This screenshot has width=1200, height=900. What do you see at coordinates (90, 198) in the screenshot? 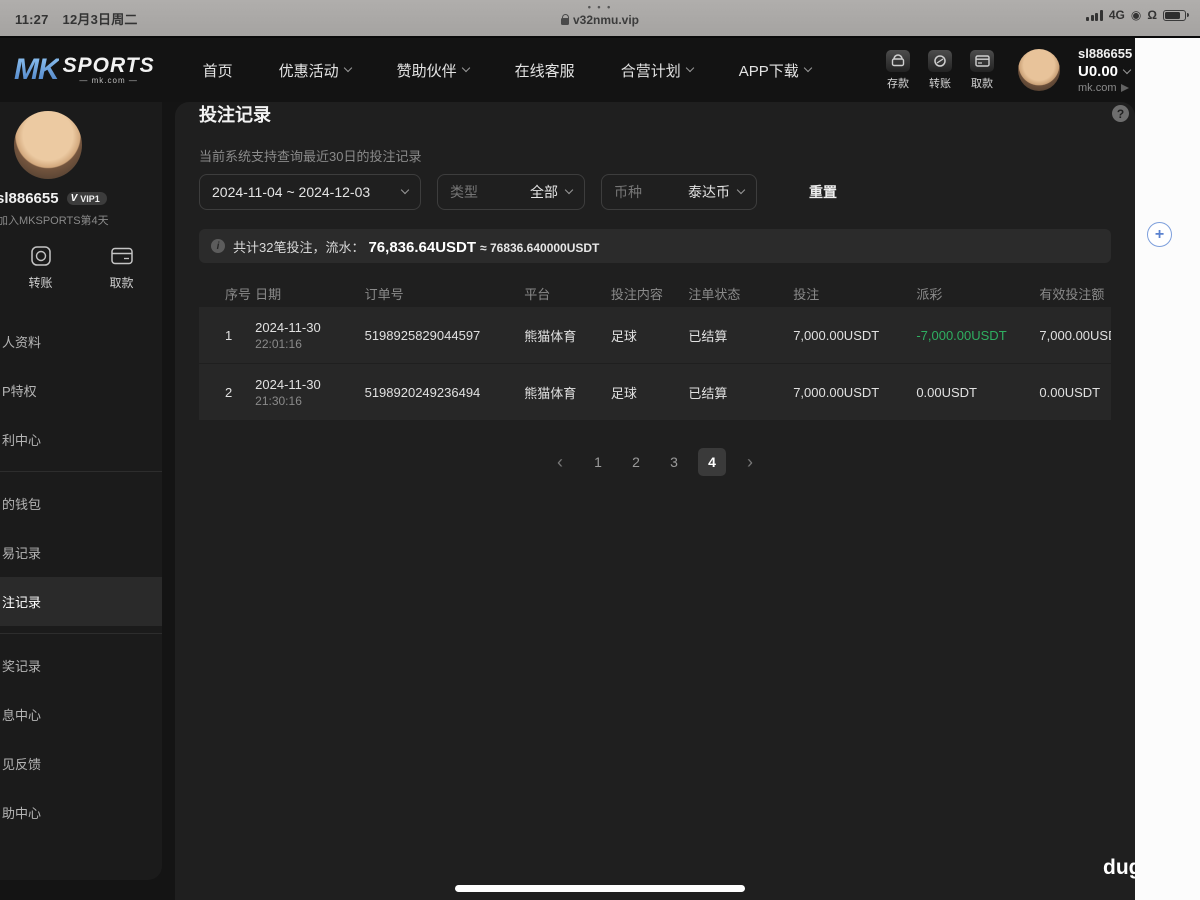
I see `profile-vip-level: VIP1` at bounding box center [90, 198].